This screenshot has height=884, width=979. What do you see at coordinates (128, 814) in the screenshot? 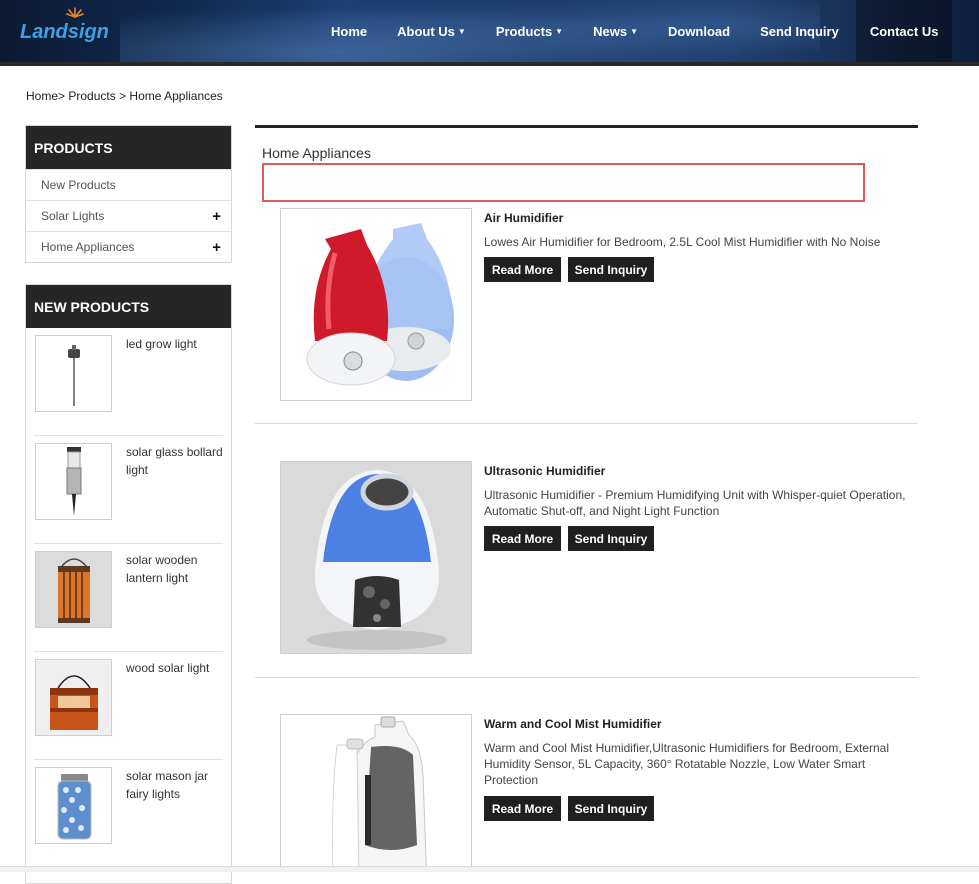
I see `list-item: solar mason jar fairy lights` at bounding box center [128, 814].